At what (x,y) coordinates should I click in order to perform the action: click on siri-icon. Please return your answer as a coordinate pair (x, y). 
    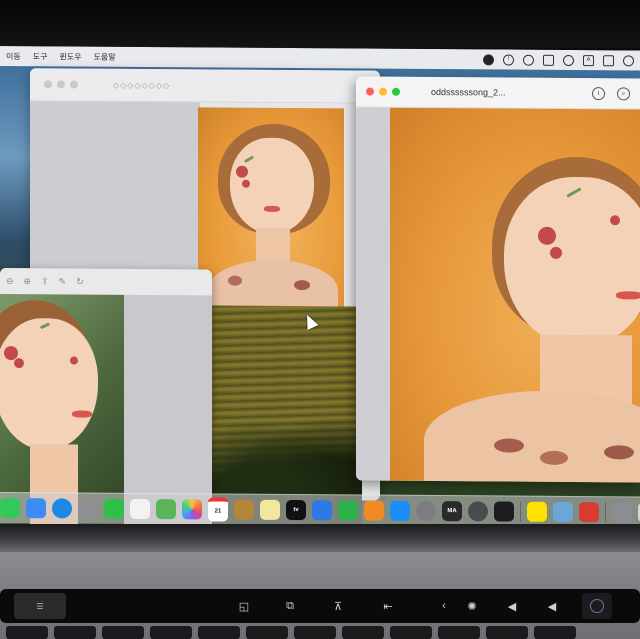
    Looking at the image, I should click on (597, 606).